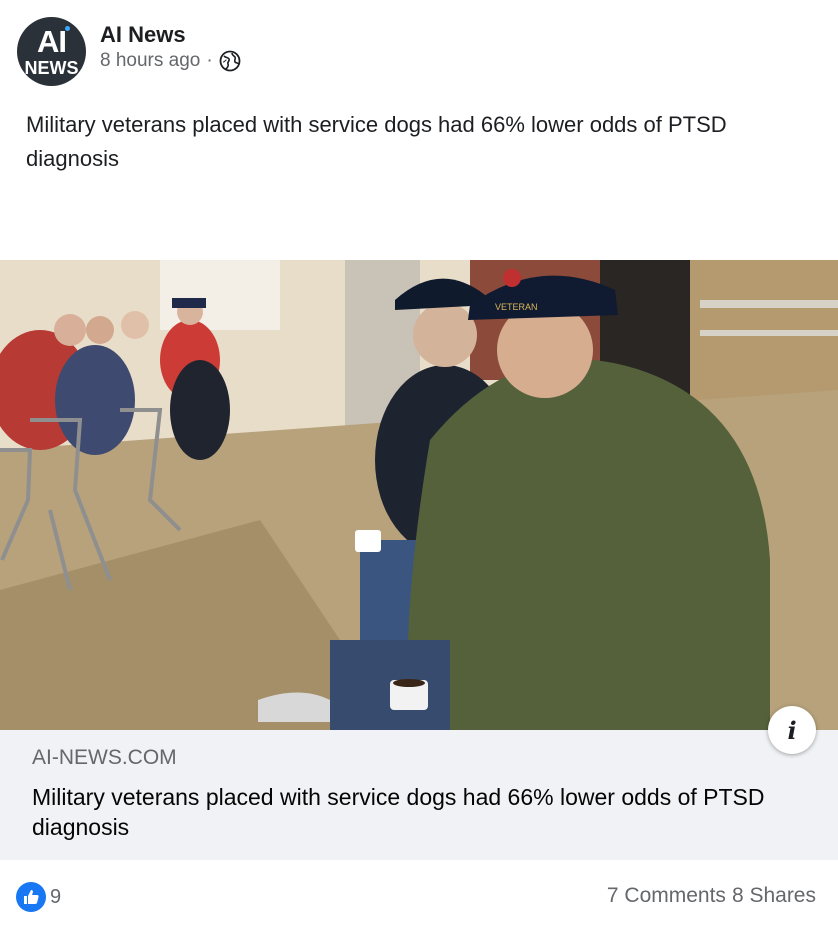 The image size is (838, 930). What do you see at coordinates (774, 896) in the screenshot?
I see `shares-count: 8 Shares` at bounding box center [774, 896].